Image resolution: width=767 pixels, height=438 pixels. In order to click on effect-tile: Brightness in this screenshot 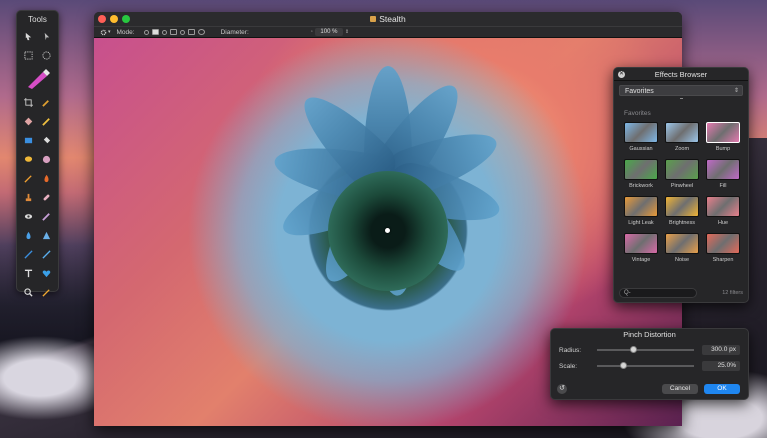, I will do `click(682, 211)`.